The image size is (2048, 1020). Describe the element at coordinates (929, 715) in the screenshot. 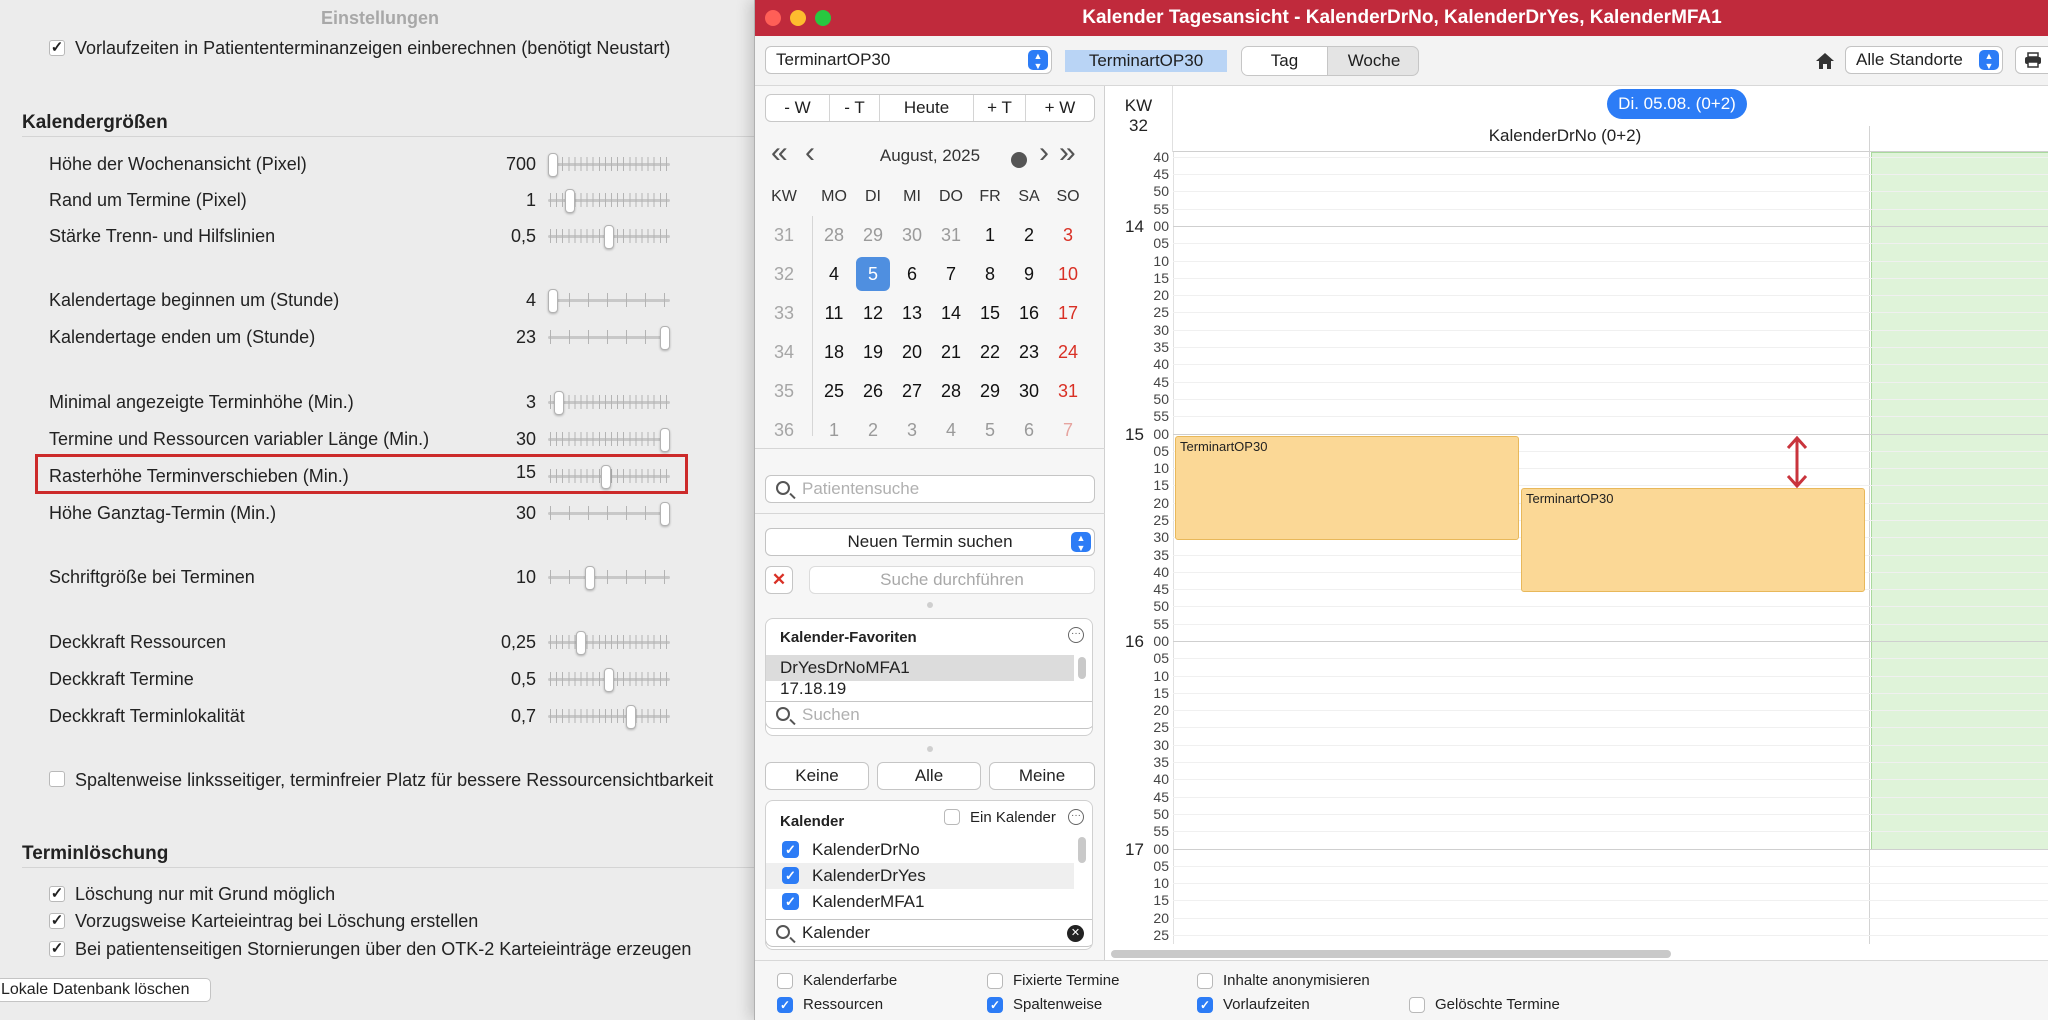

I see `favorites-search-input: Suchen` at that location.